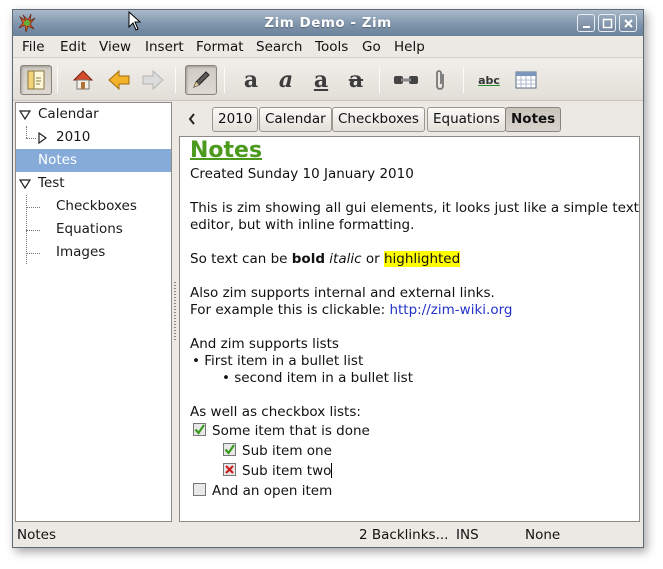  What do you see at coordinates (93, 183) in the screenshot?
I see `tree-item-test: Test` at bounding box center [93, 183].